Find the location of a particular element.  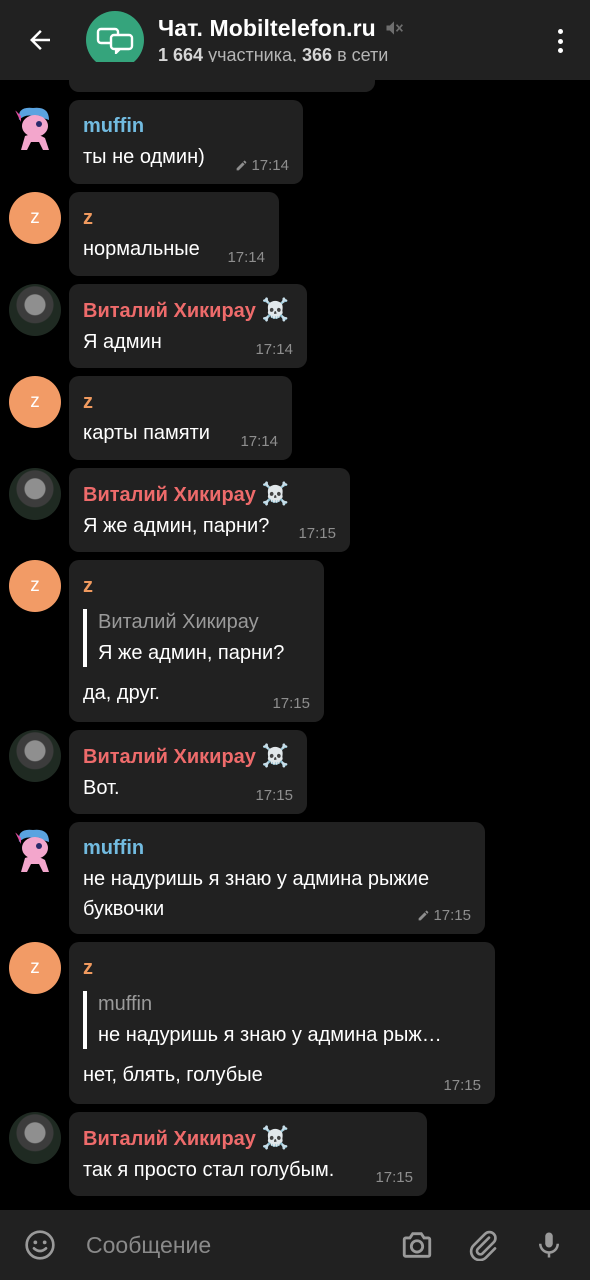

muted-icon is located at coordinates (394, 28).